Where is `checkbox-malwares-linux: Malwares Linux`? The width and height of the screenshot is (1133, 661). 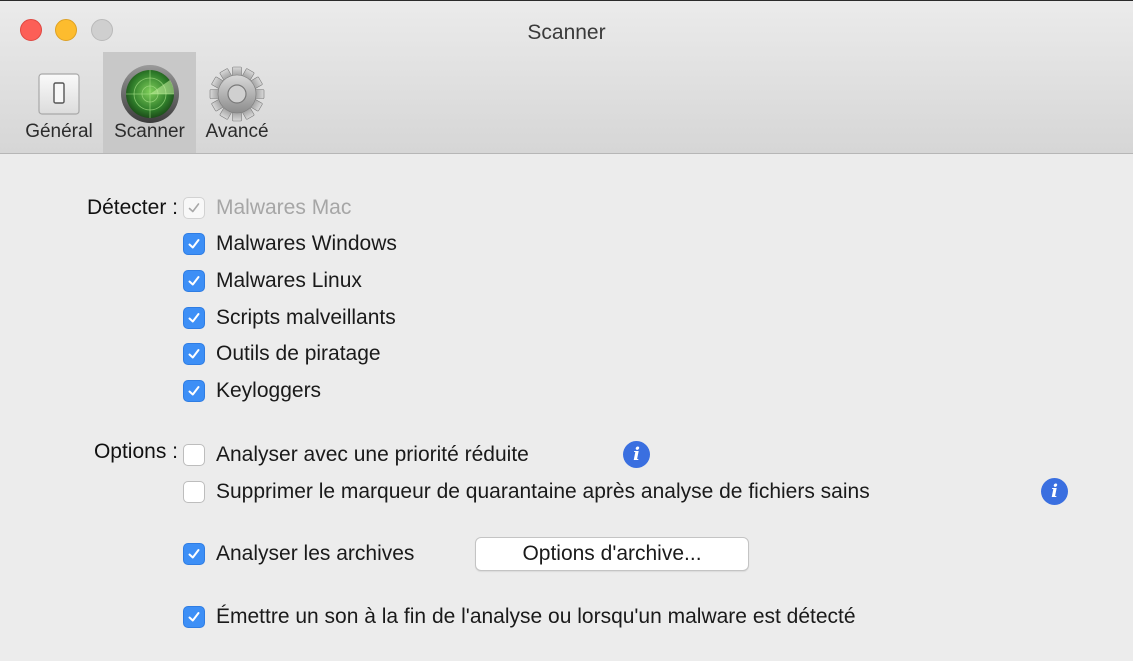
checkbox-malwares-linux: Malwares Linux is located at coordinates (272, 281).